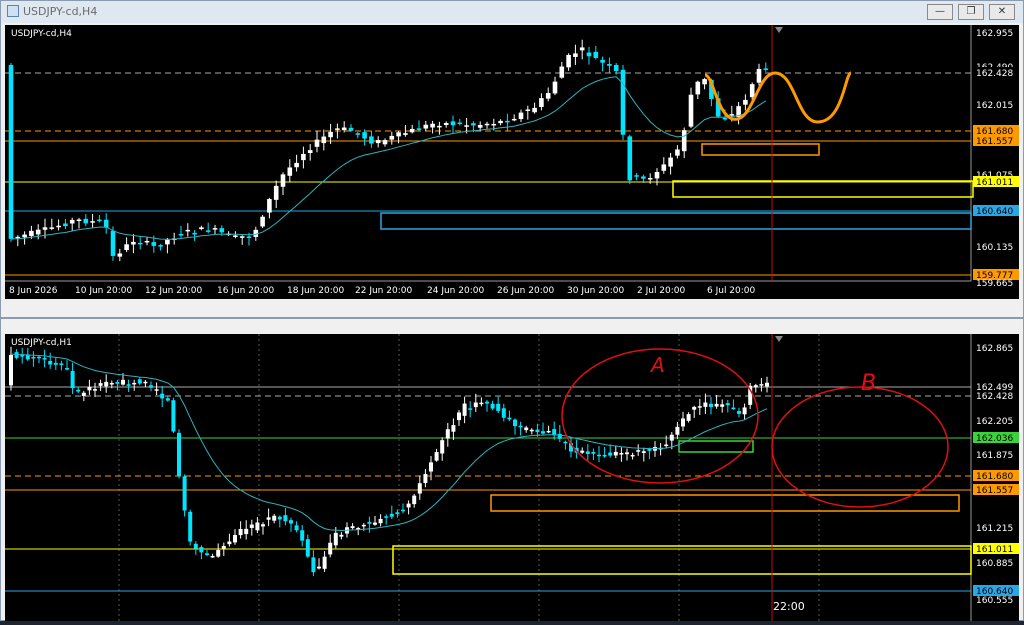  What do you see at coordinates (823, 189) in the screenshot?
I see `yellow-zone-box` at bounding box center [823, 189].